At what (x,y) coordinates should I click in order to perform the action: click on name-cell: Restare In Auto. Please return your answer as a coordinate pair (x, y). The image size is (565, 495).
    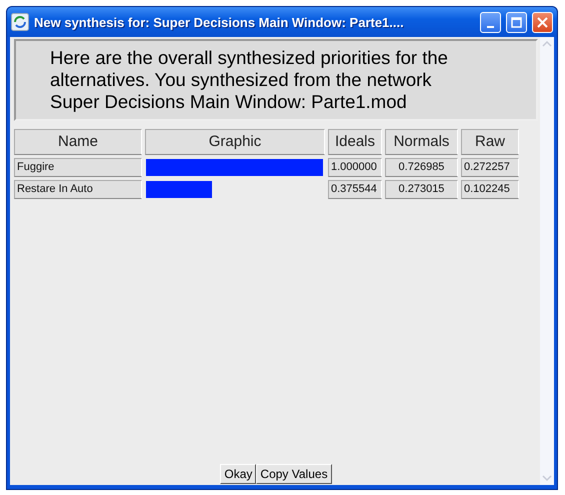
    Looking at the image, I should click on (78, 189).